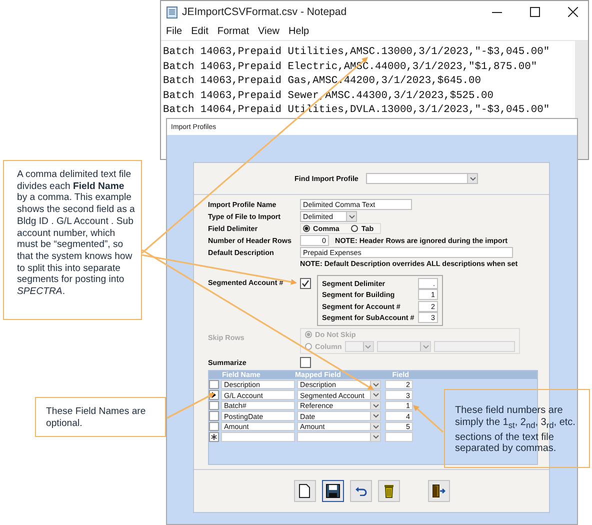 This screenshot has width=592, height=525. What do you see at coordinates (339, 437) in the screenshot?
I see `mapped-field-dropdown` at bounding box center [339, 437].